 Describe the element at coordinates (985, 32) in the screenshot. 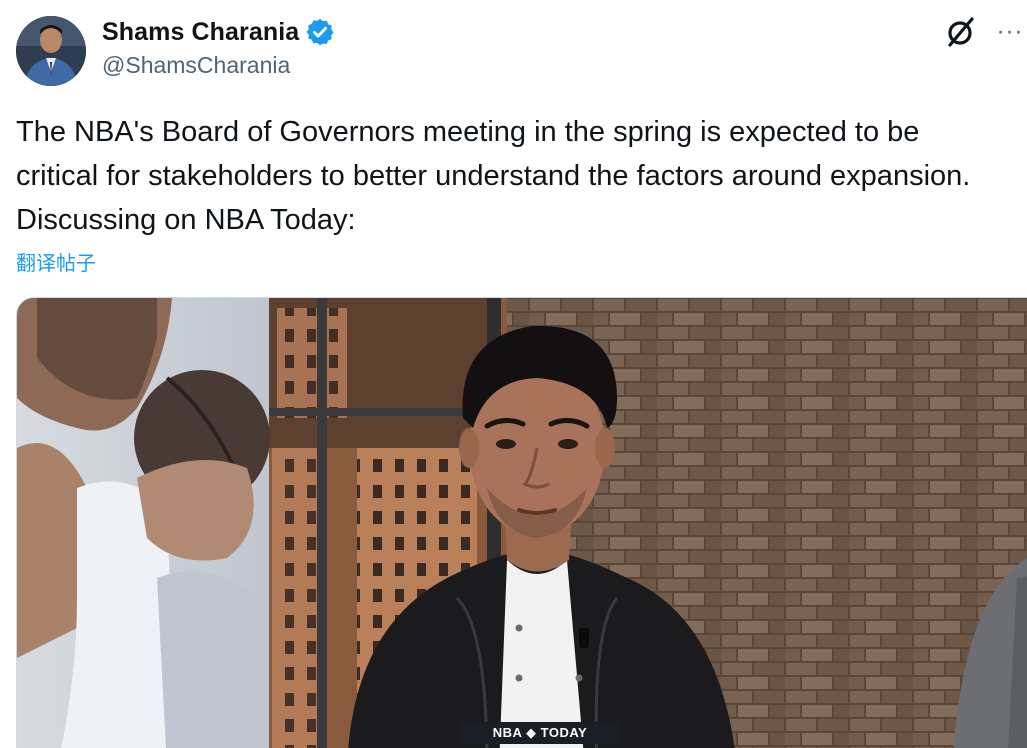

I see `top-actions: ···` at that location.